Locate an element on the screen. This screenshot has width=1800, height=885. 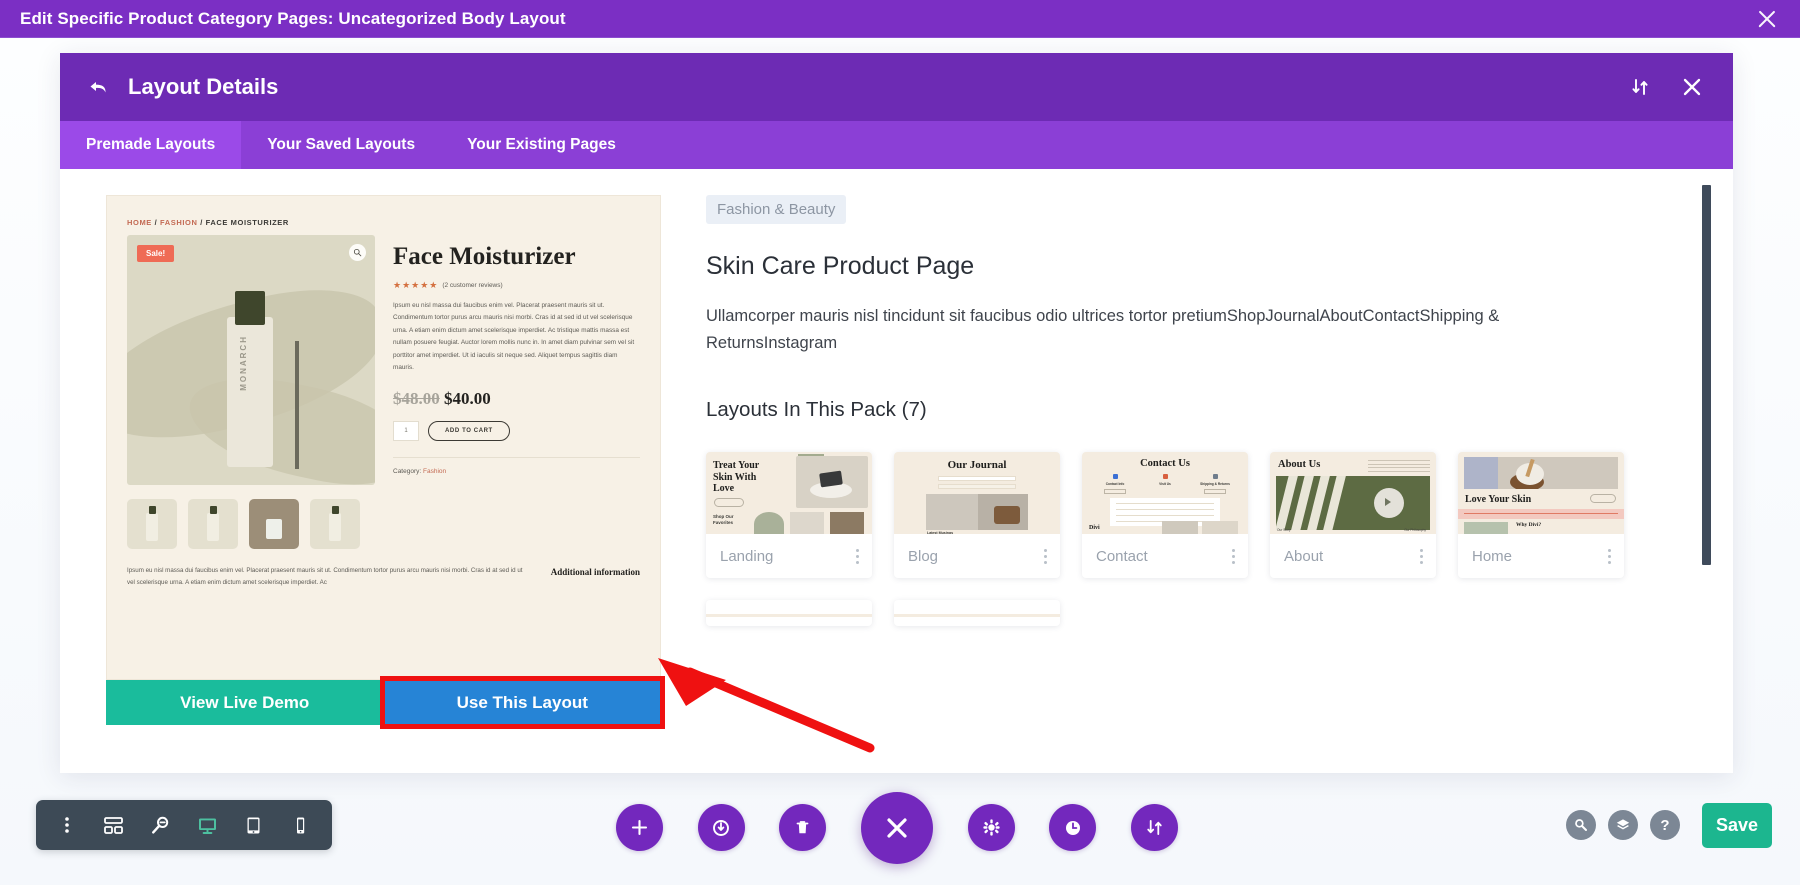
thumb-brand: Divi is located at coordinates (1094, 528).